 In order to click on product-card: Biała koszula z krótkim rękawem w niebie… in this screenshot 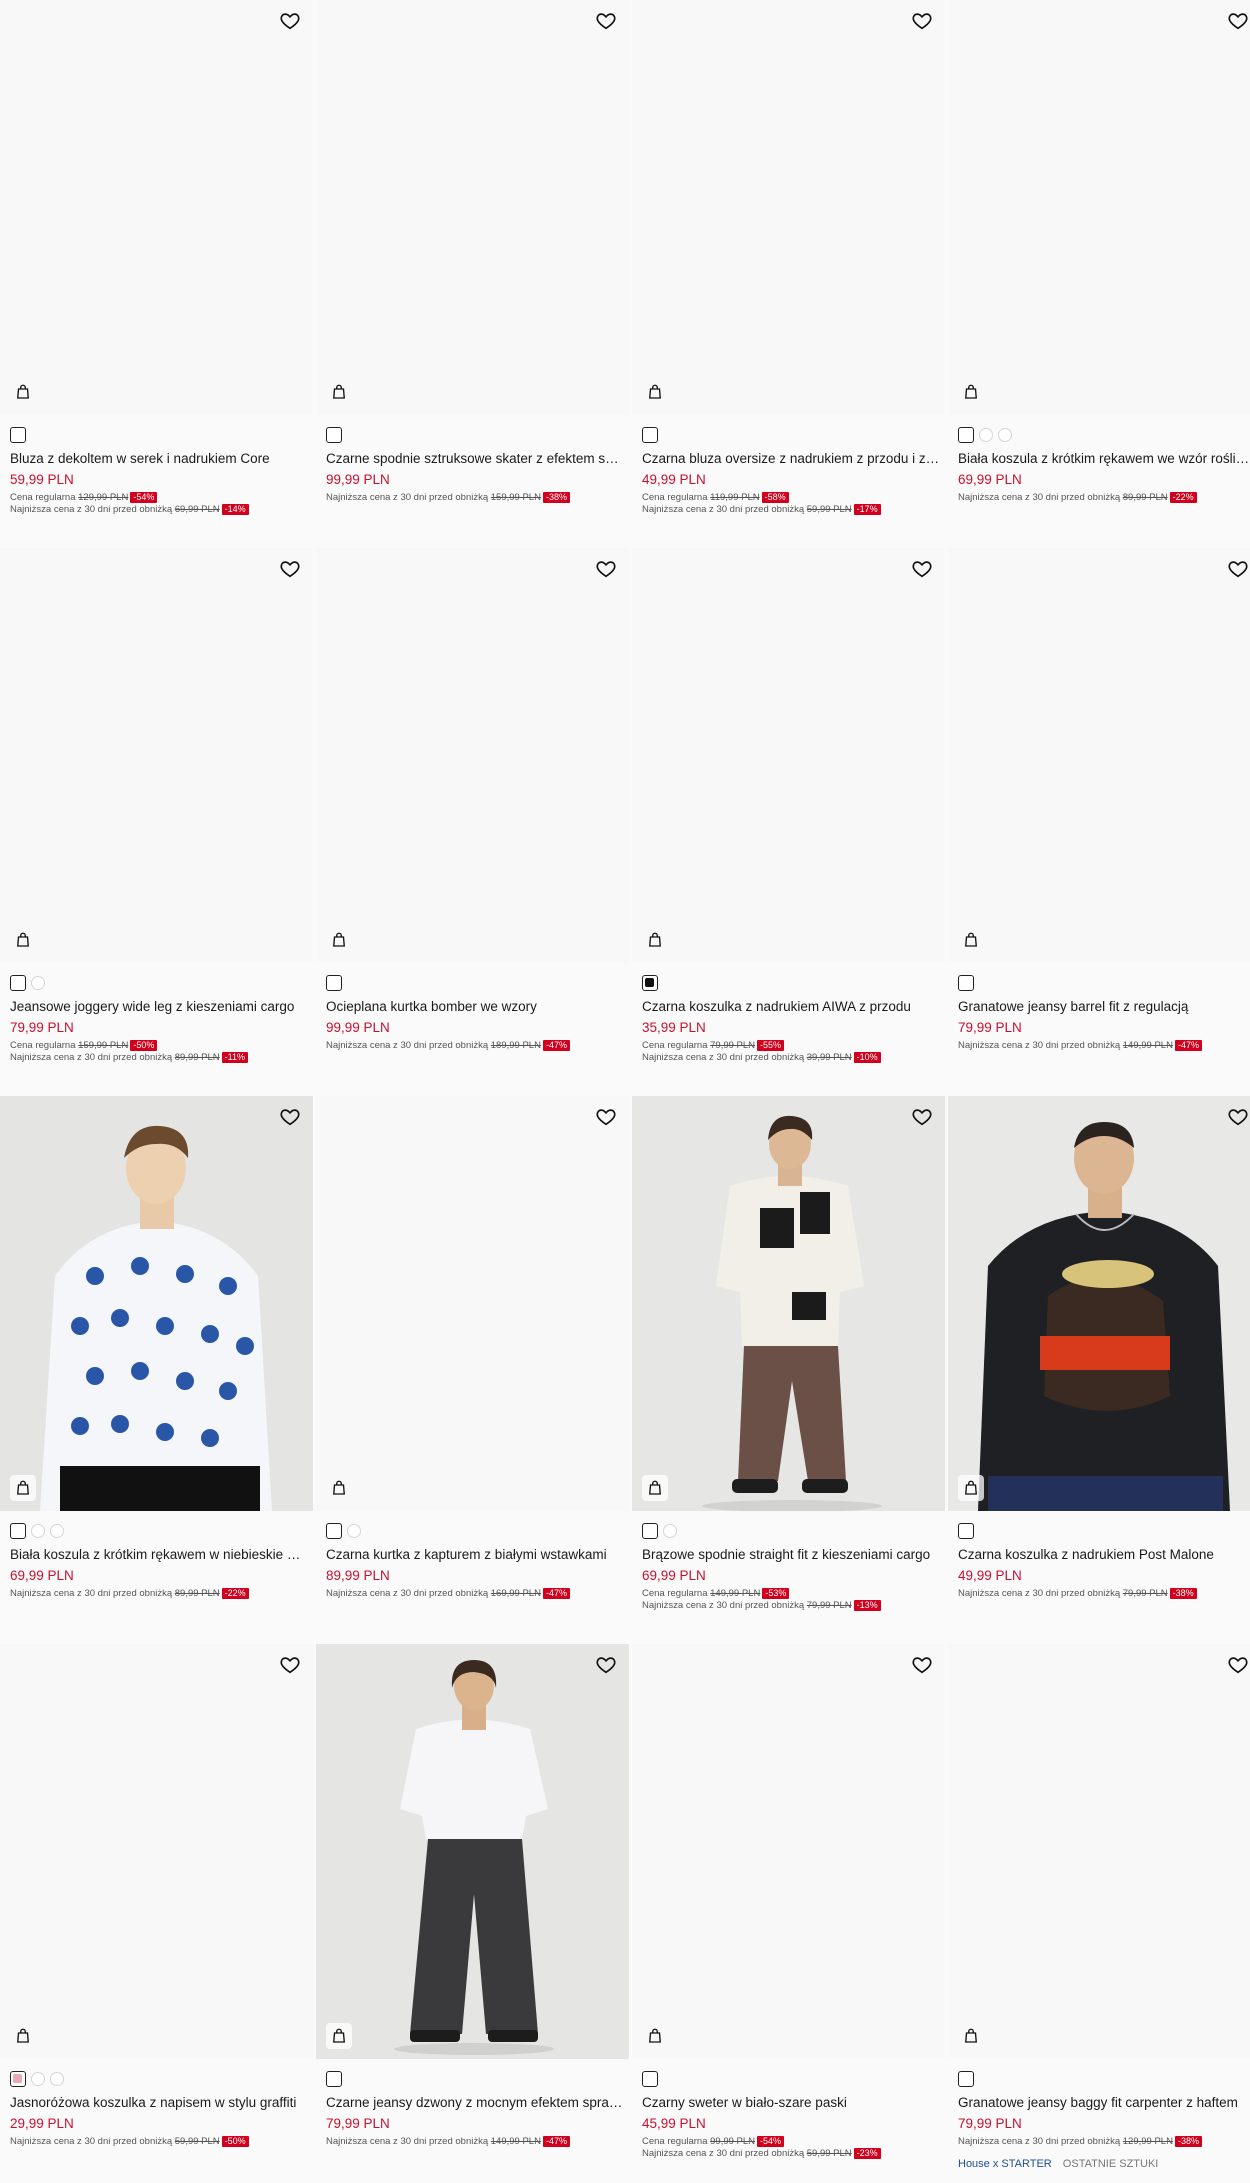, I will do `click(156, 1370)`.